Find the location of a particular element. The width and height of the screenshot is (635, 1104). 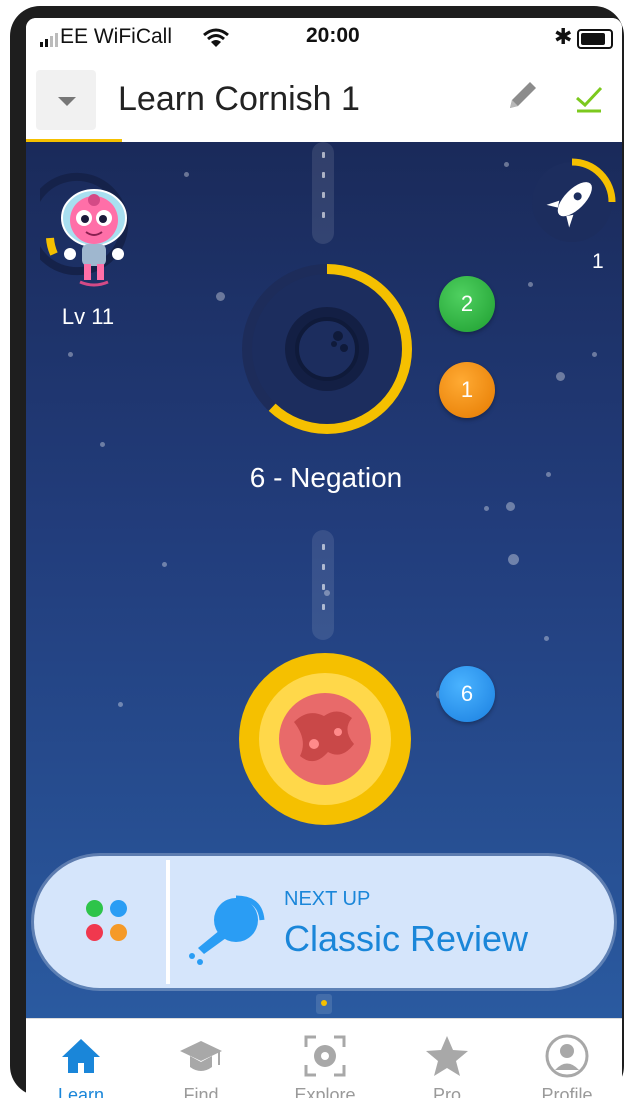

home-icon is located at coordinates (81, 1056).